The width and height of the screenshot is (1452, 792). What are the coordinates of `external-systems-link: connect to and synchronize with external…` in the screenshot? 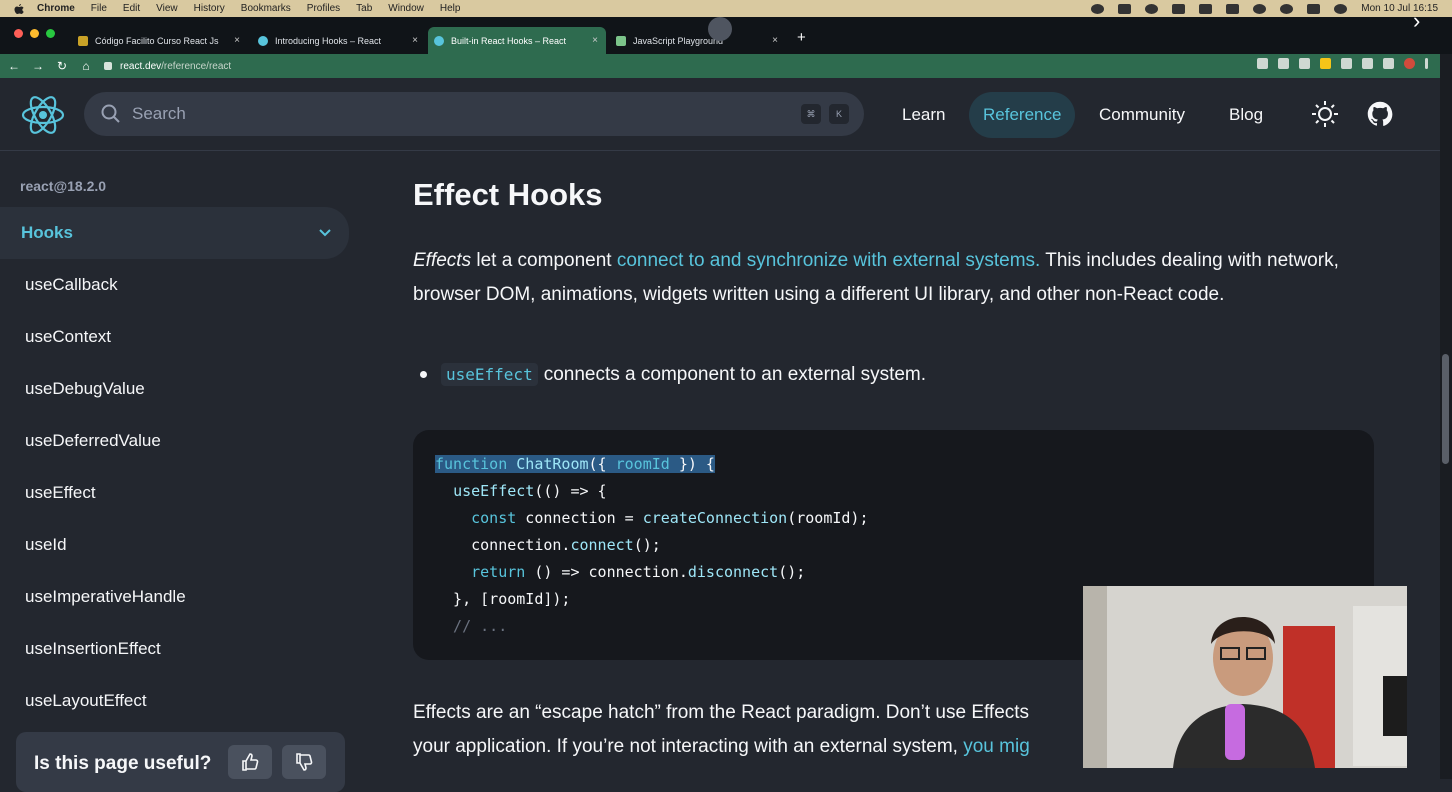 It's located at (828, 260).